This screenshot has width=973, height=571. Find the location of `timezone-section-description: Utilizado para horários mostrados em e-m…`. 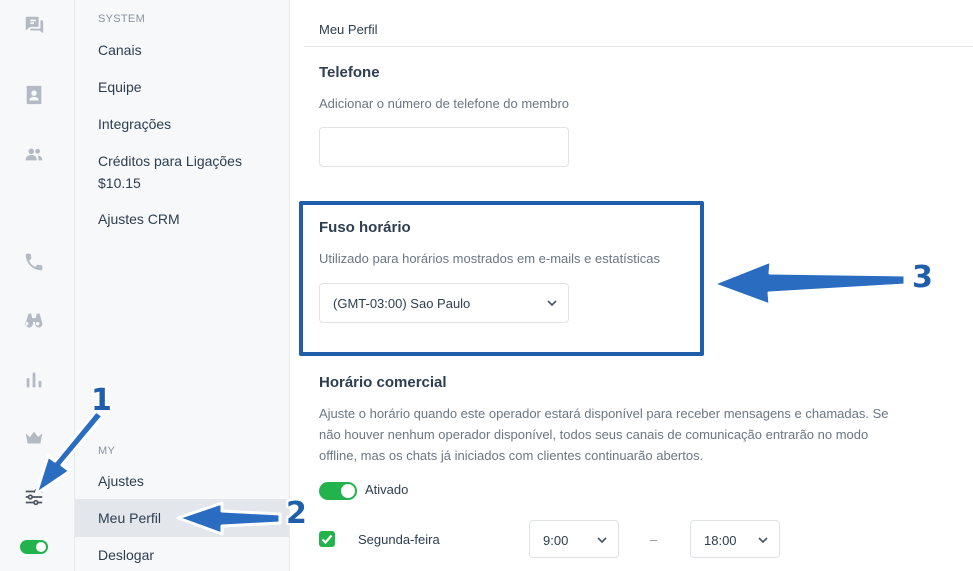

timezone-section-description: Utilizado para horários mostrados em e-m… is located at coordinates (490, 258).